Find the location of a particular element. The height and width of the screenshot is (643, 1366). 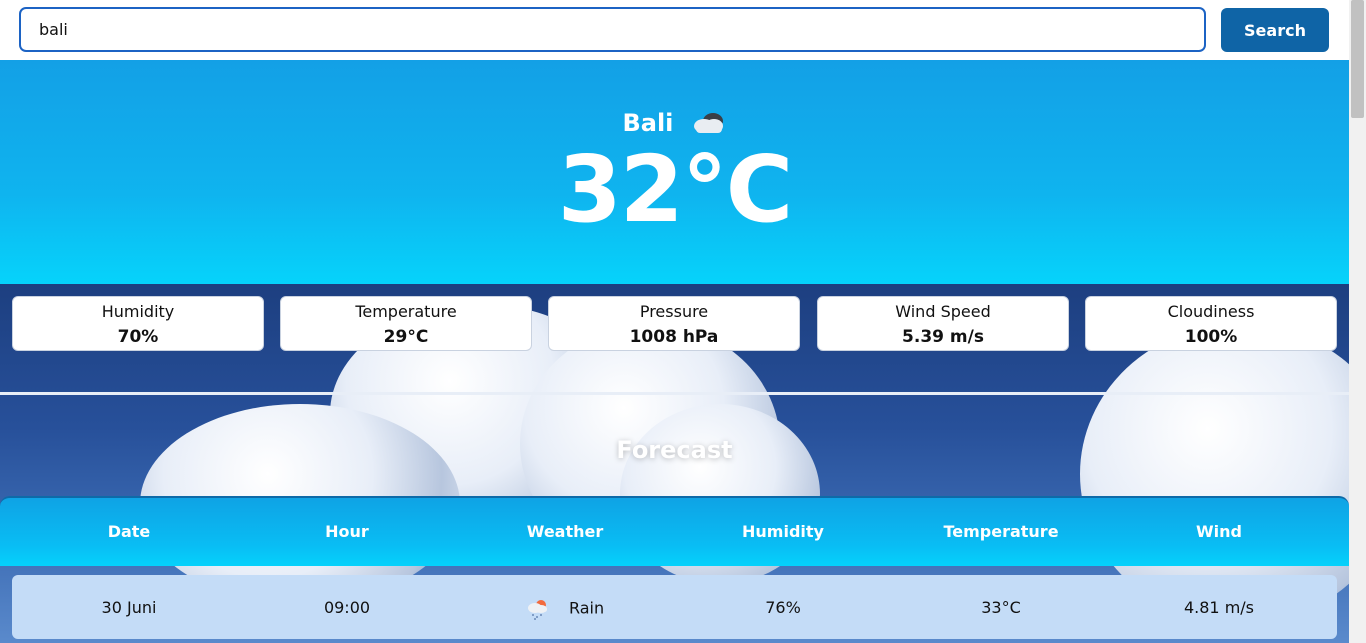

column-header-wind: Wind is located at coordinates (1219, 531).